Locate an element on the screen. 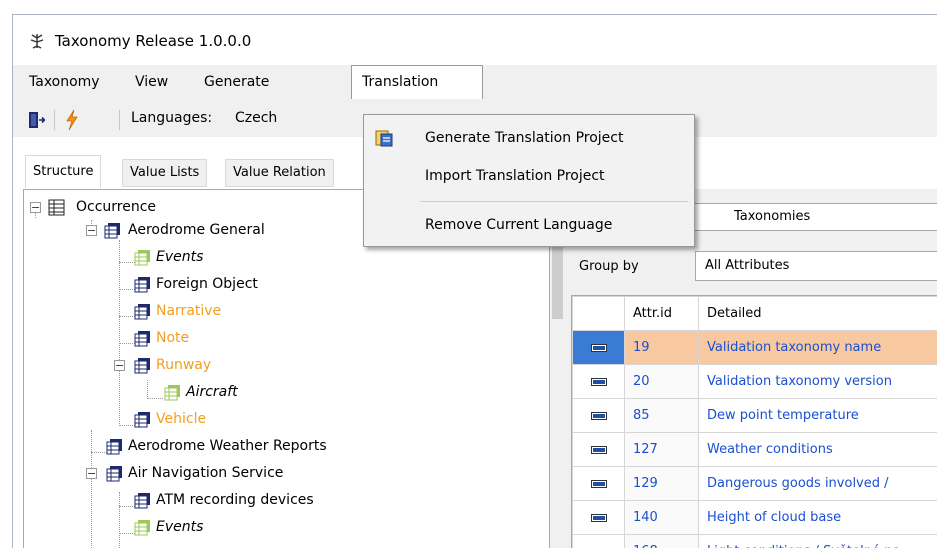  menu-generate: Generate is located at coordinates (236, 82).